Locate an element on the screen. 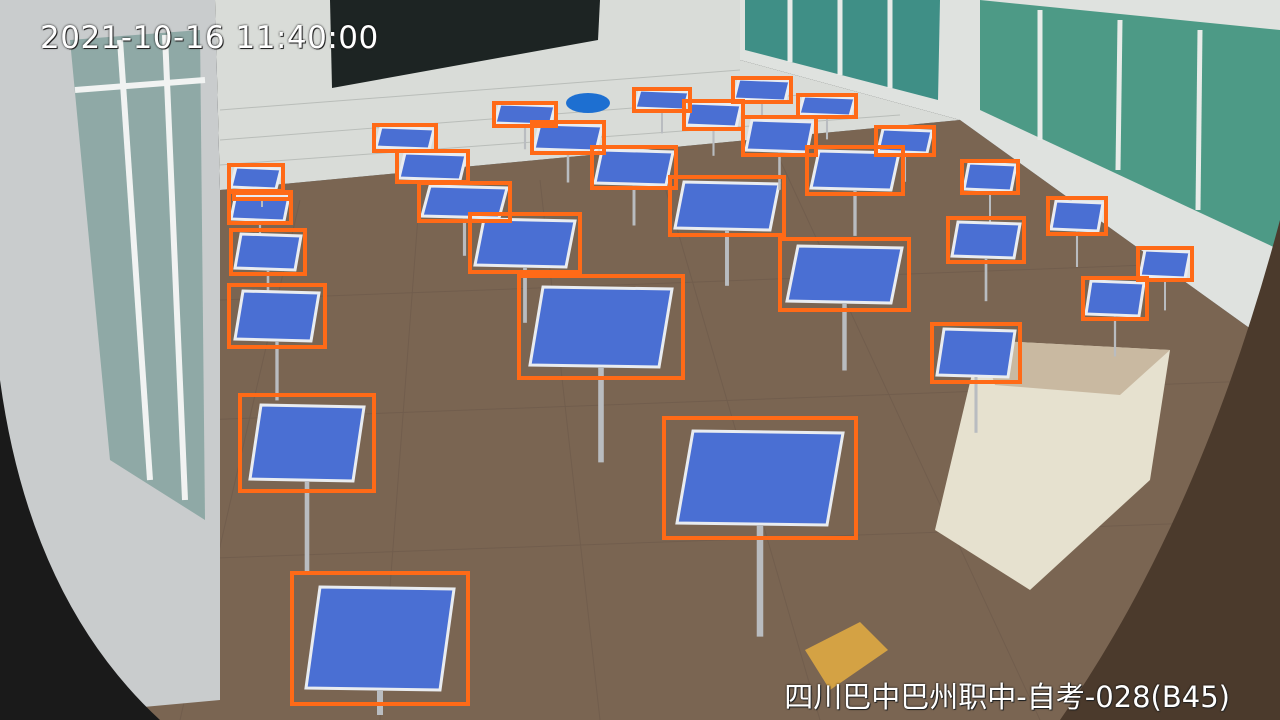  camera-label-overlay: 四川巴中巴州职中-自考-028(B45) is located at coordinates (1007, 697).